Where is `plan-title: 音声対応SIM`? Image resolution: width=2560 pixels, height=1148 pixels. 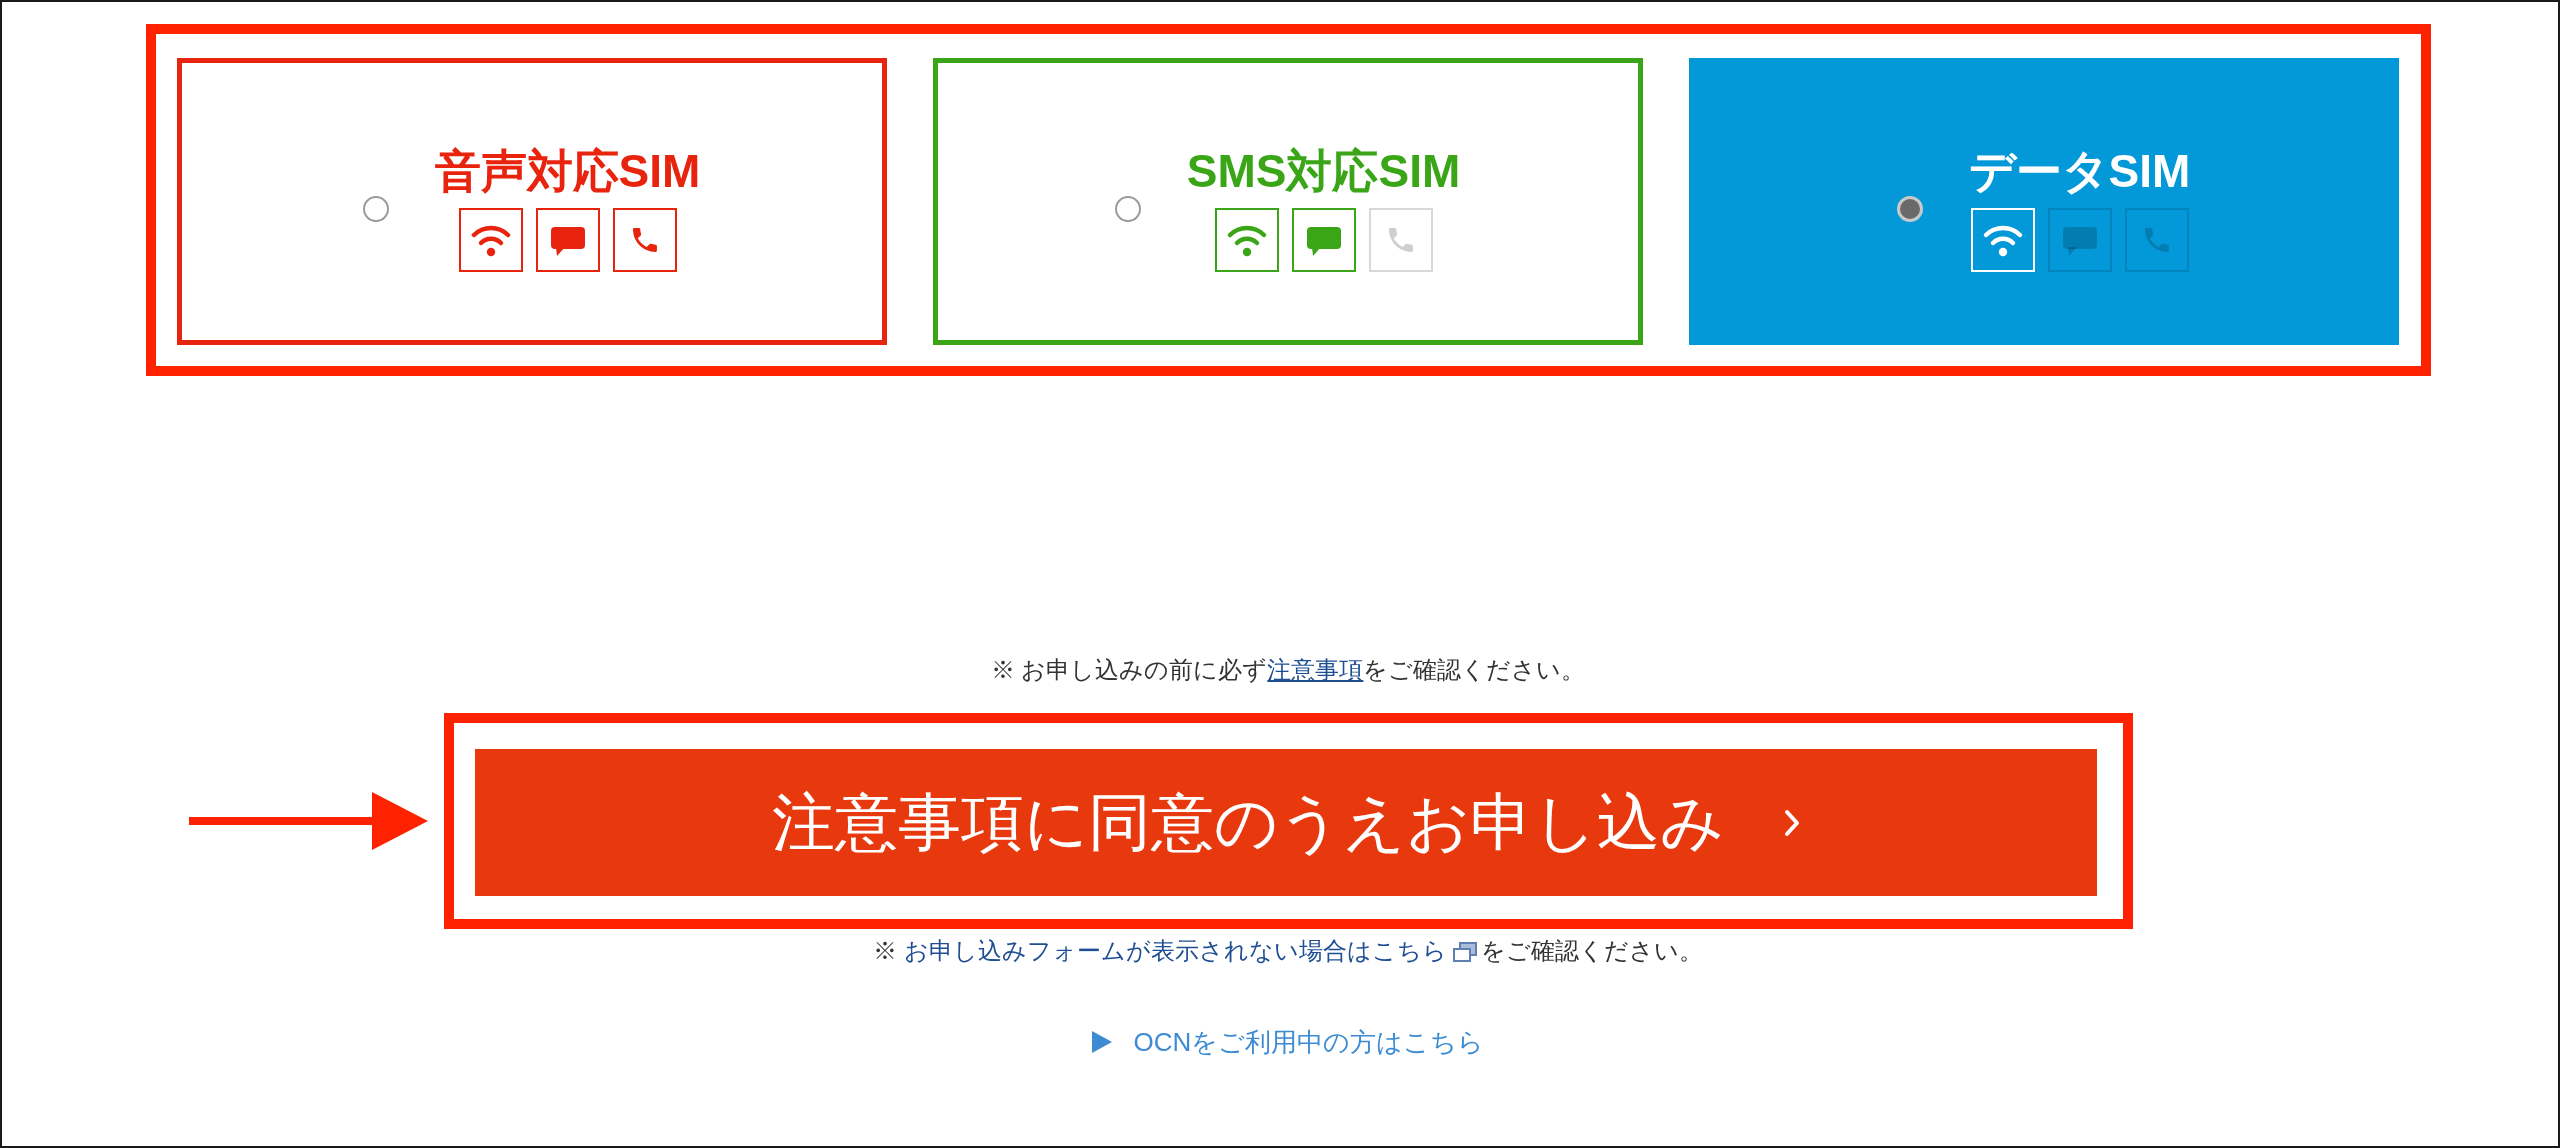 plan-title: 音声対応SIM is located at coordinates (567, 171).